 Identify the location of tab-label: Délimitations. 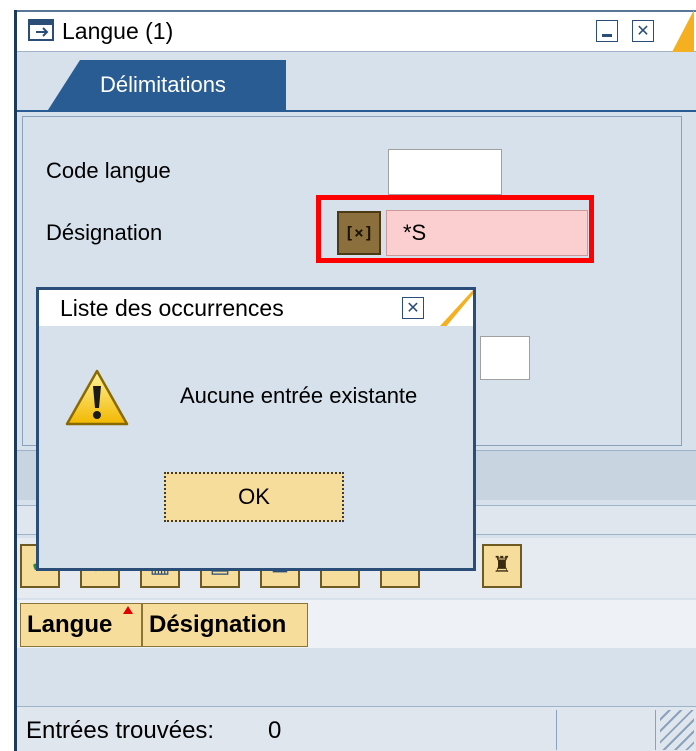
(163, 84).